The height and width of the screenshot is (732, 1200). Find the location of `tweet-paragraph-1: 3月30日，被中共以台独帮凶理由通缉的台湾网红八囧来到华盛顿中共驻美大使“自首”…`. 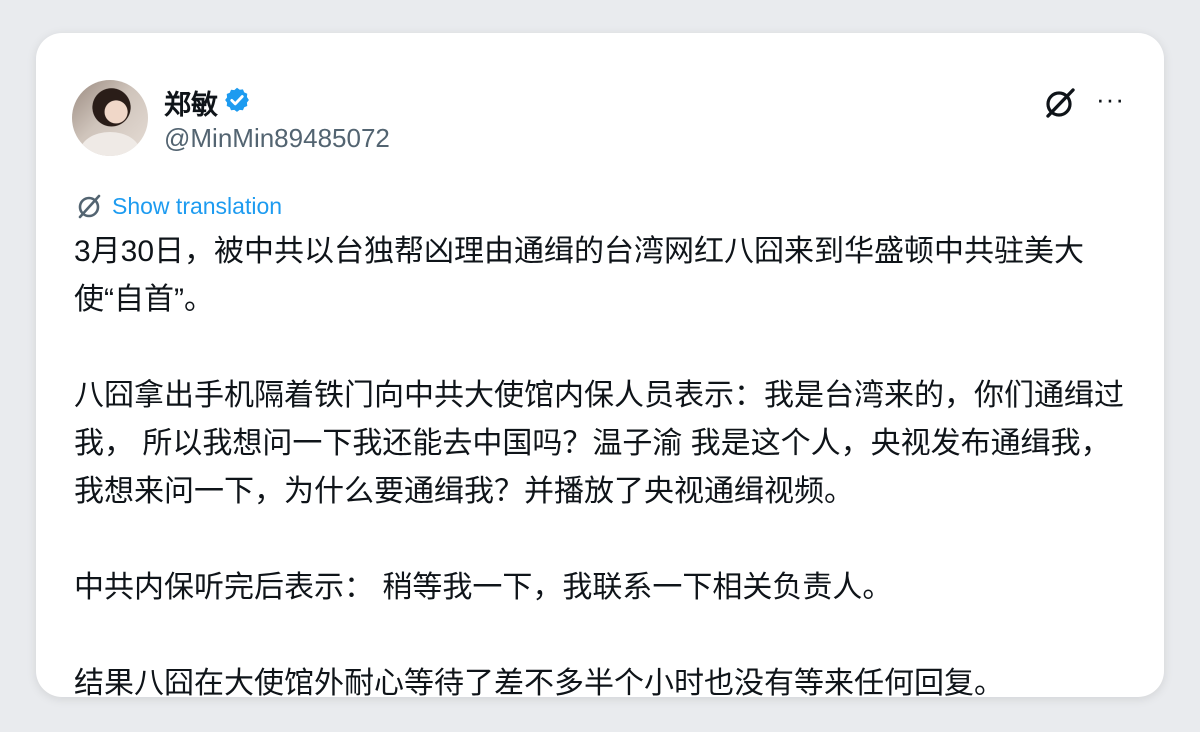

tweet-paragraph-1: 3月30日，被中共以台独帮凶理由通缉的台湾网红八囧来到华盛顿中共驻美大使“自首”… is located at coordinates (579, 275).